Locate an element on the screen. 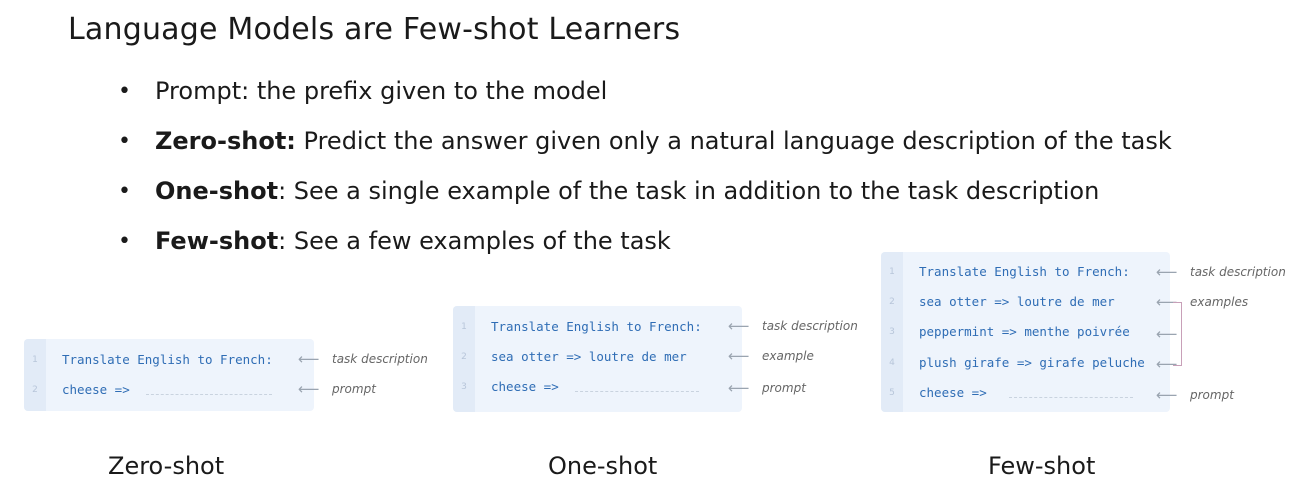 The height and width of the screenshot is (498, 1296). code-text: peppermint => menthe poivrée is located at coordinates (1024, 331).